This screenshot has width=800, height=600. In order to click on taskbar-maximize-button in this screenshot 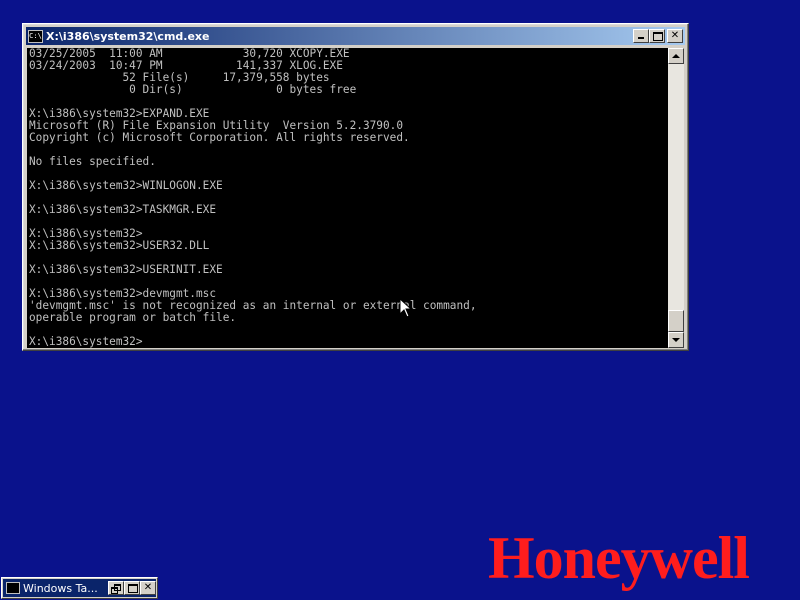, I will do `click(132, 588)`.